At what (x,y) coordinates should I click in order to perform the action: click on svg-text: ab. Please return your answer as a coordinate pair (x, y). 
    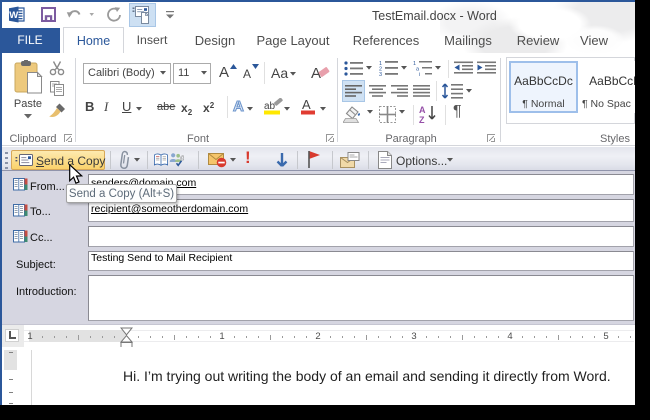
    Looking at the image, I should click on (270, 106).